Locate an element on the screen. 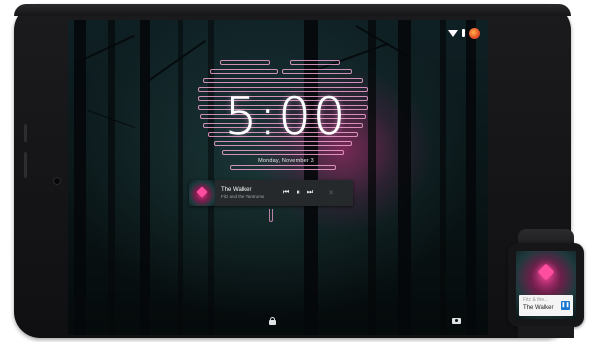  battery-icon is located at coordinates (463, 33).